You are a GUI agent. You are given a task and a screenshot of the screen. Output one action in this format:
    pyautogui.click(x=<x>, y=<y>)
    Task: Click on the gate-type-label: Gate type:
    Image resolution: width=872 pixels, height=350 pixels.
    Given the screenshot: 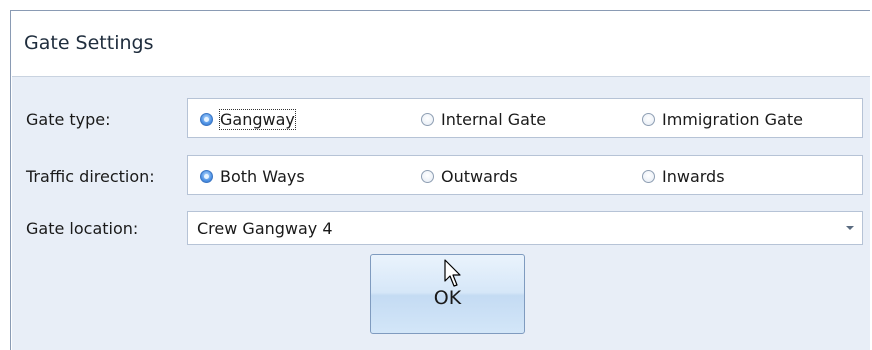 What is the action you would take?
    pyautogui.click(x=68, y=119)
    